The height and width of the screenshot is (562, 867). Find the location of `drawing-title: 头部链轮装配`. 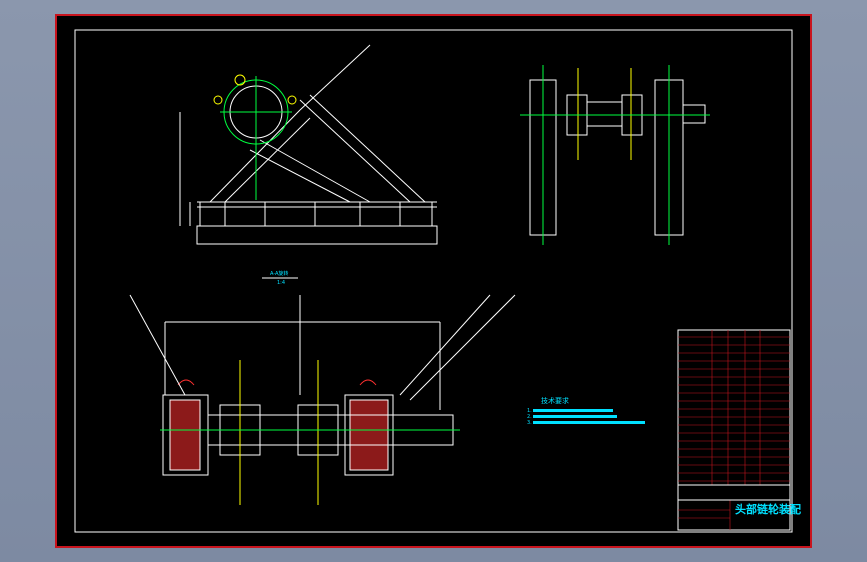

drawing-title: 头部链轮装配 is located at coordinates (768, 509).